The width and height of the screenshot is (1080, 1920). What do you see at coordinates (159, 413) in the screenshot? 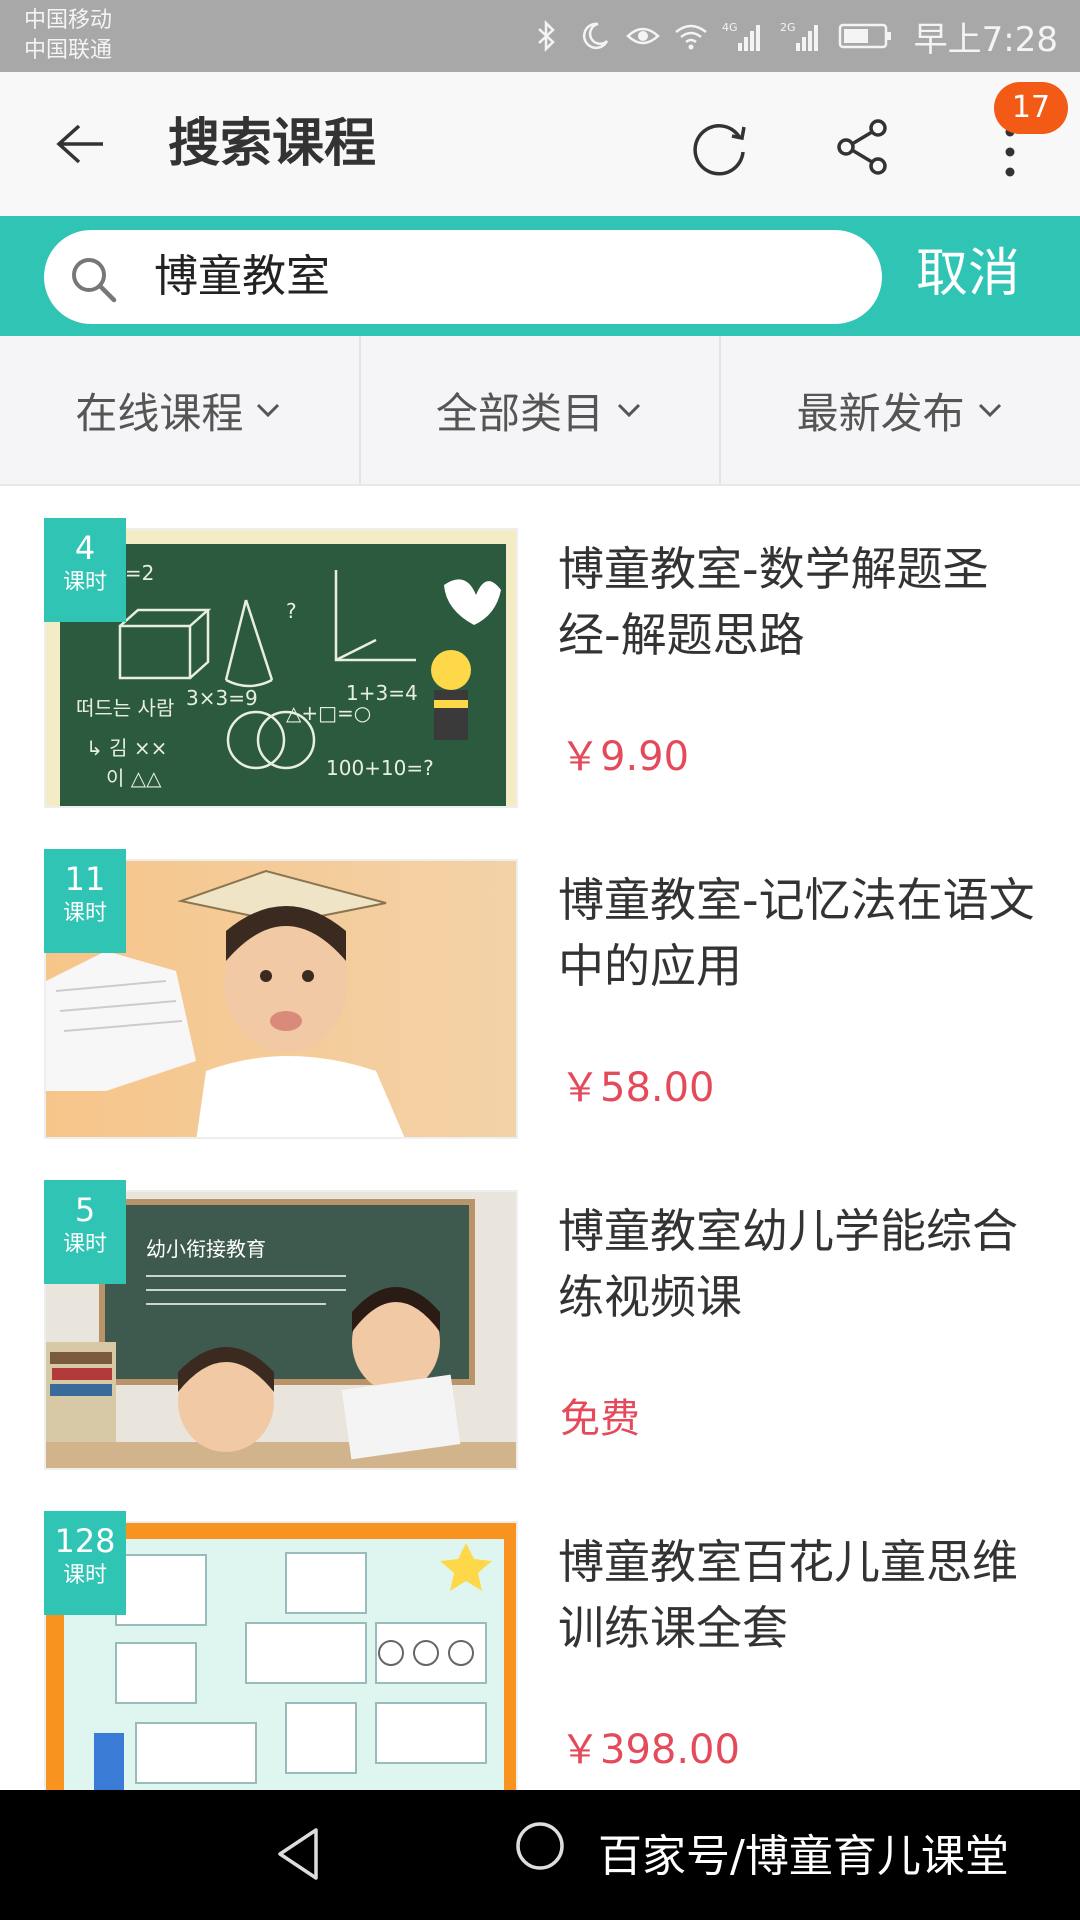
I see `filter-label: 在线课程` at bounding box center [159, 413].